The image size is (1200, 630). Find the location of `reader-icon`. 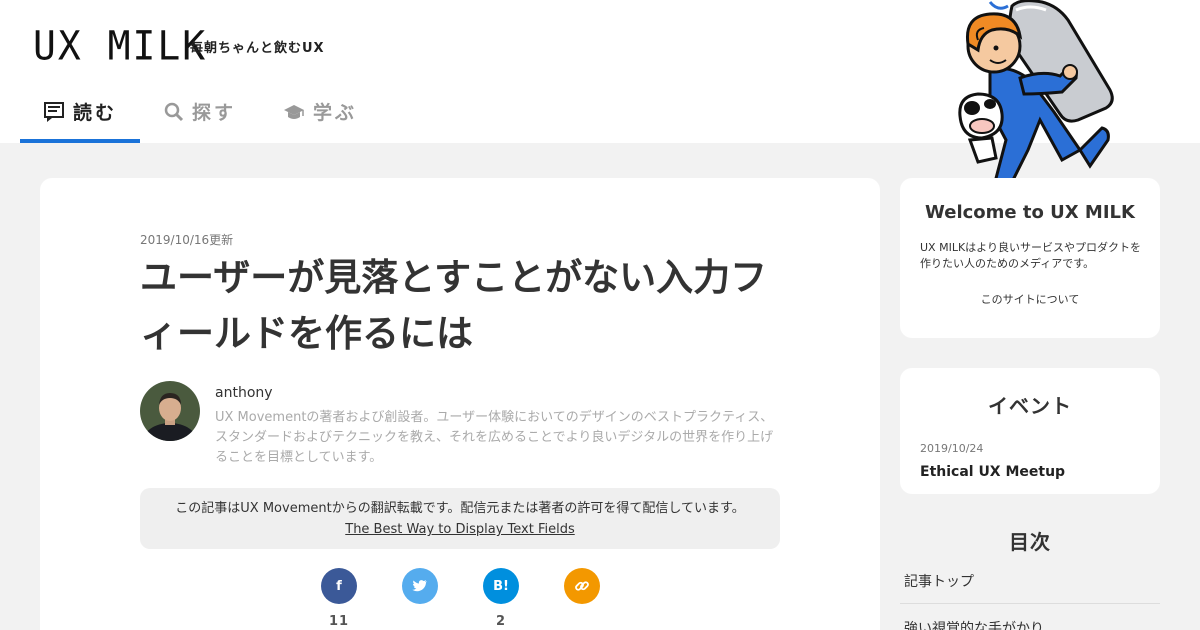

reader-icon is located at coordinates (54, 112).